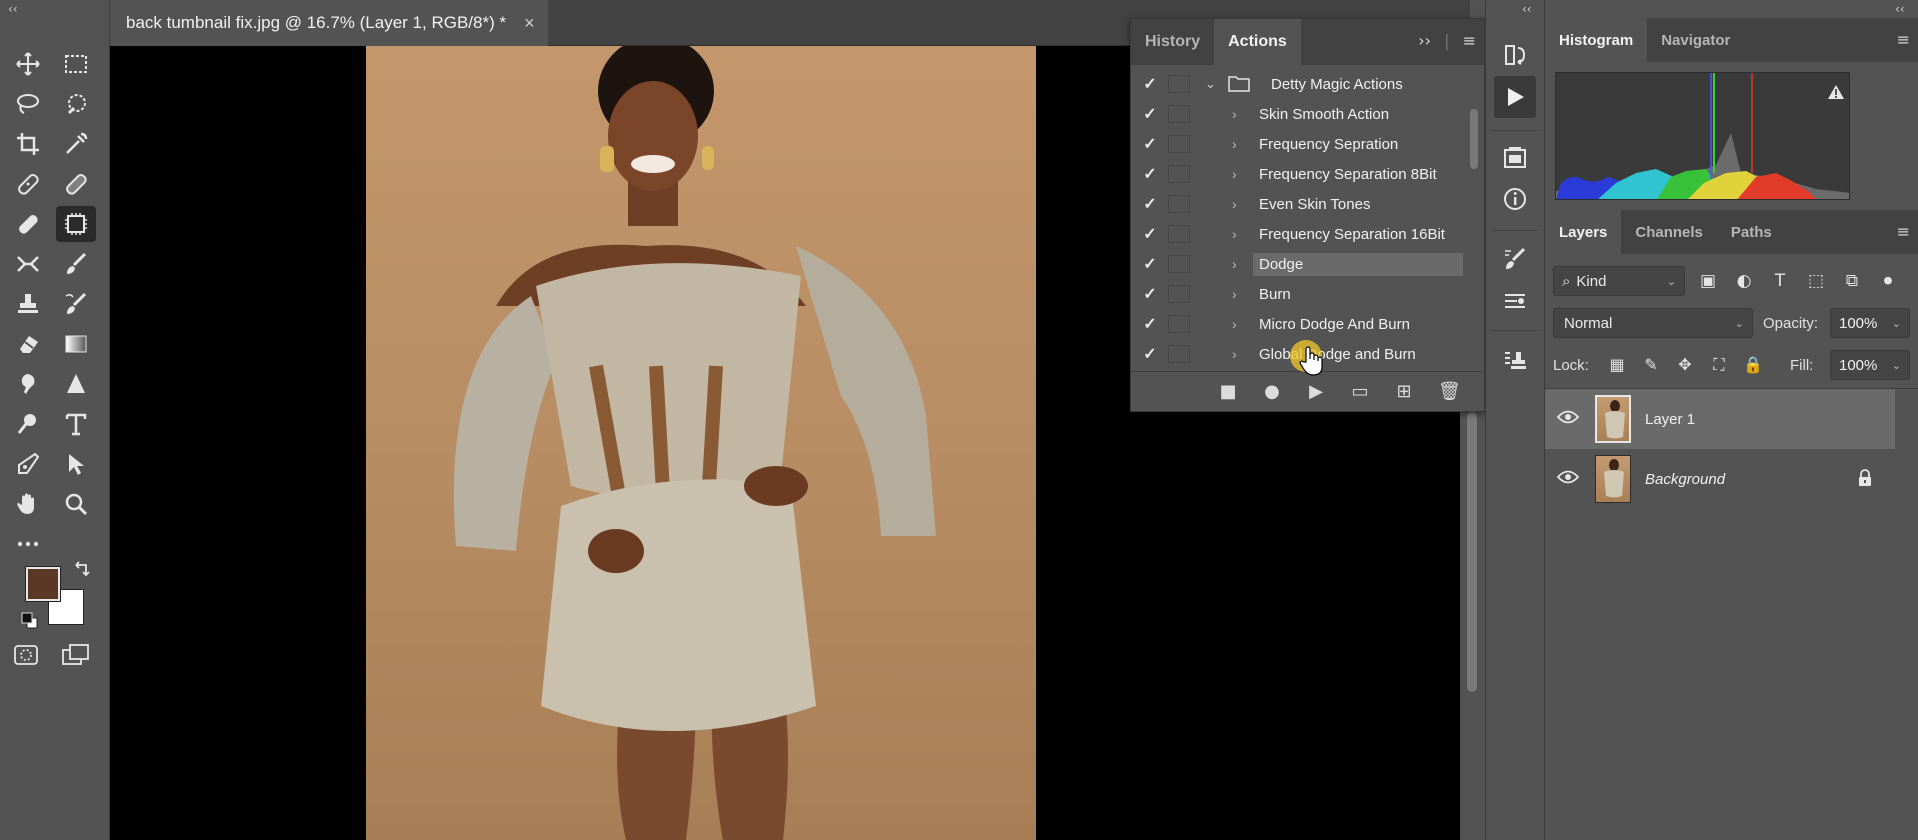  Describe the element at coordinates (28, 464) in the screenshot. I see `pen-tool-icon` at that location.